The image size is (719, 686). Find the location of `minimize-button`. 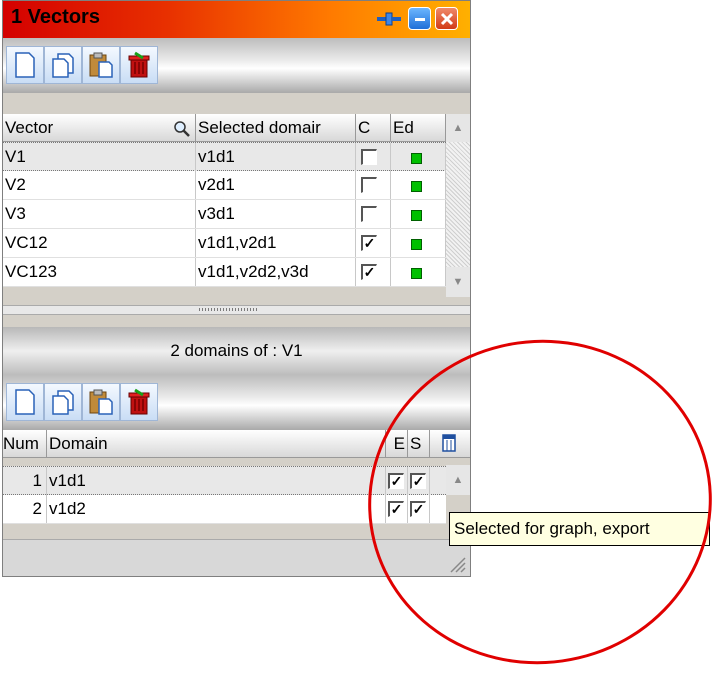

minimize-button is located at coordinates (419, 18).